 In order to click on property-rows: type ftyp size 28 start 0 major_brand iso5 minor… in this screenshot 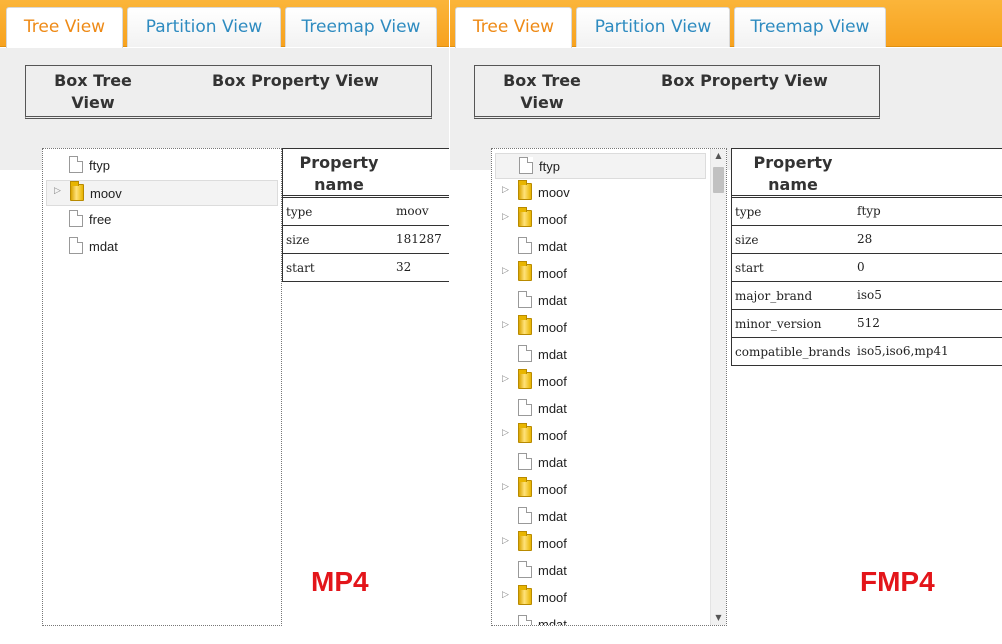, I will do `click(867, 282)`.